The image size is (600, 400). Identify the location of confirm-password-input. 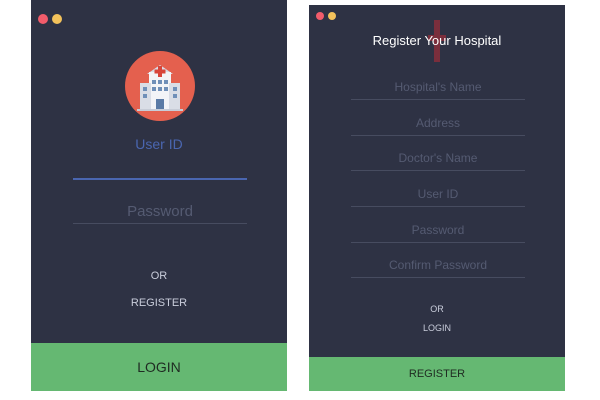
(438, 265).